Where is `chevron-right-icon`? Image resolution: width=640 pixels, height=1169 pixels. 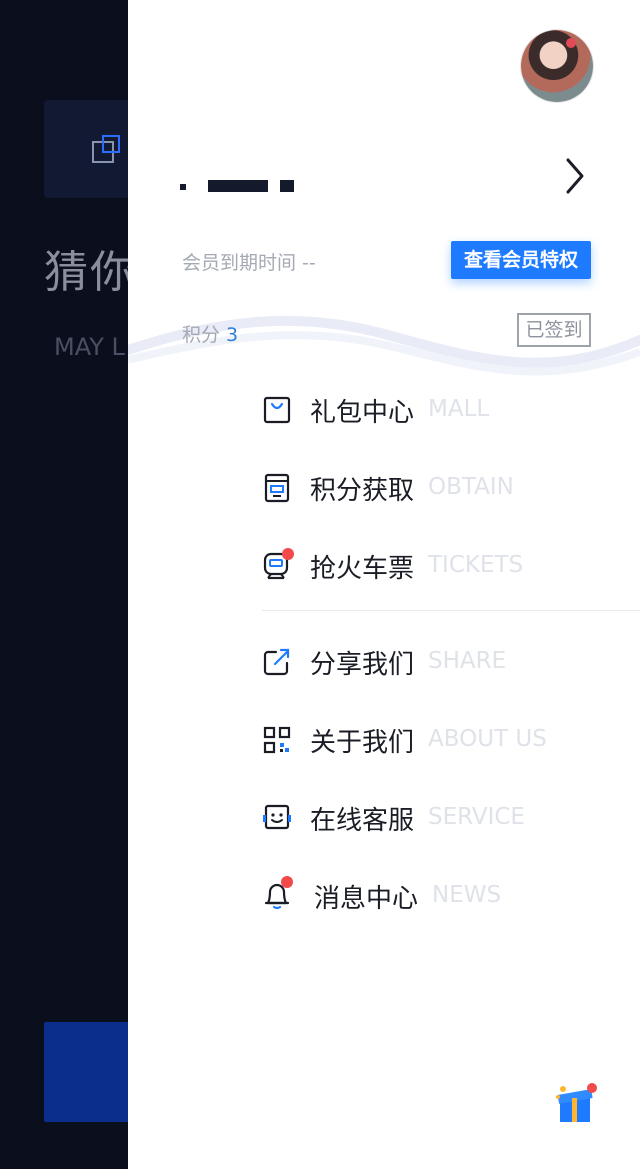 chevron-right-icon is located at coordinates (574, 176).